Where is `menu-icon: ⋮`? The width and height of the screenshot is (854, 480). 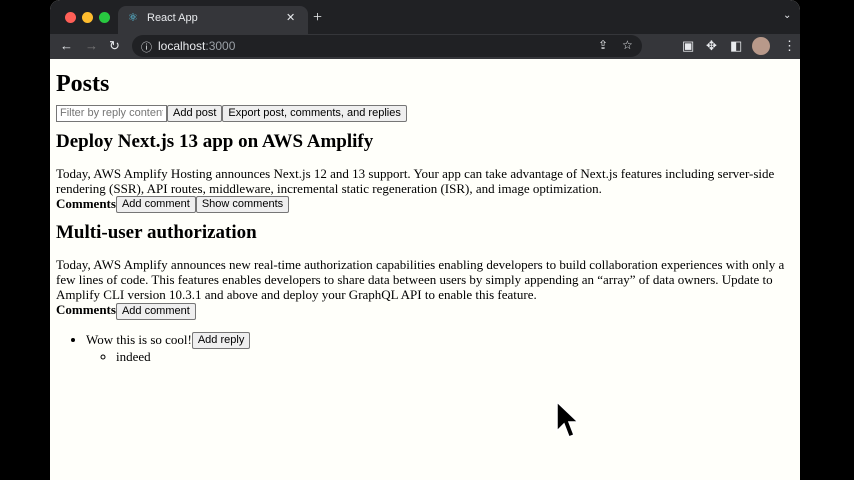 menu-icon: ⋮ is located at coordinates (789, 46).